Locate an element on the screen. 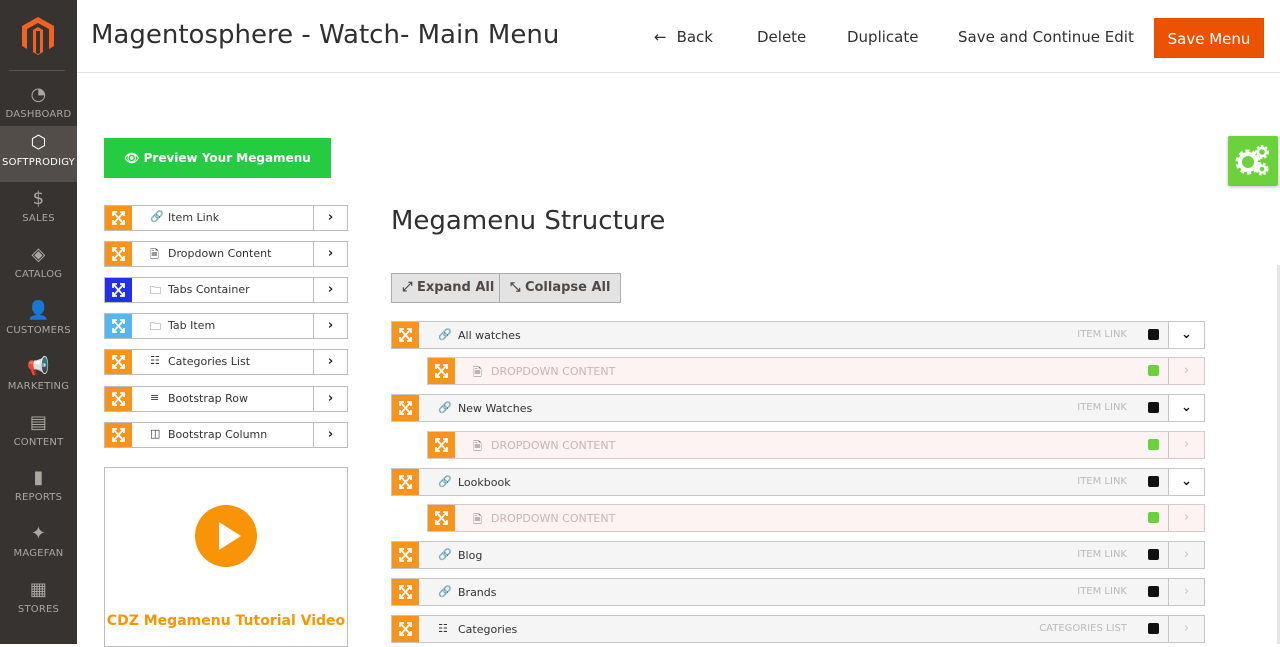 The height and width of the screenshot is (647, 1280). tutorial-video-box: CDZ Megamenu Tutorial Video is located at coordinates (226, 557).